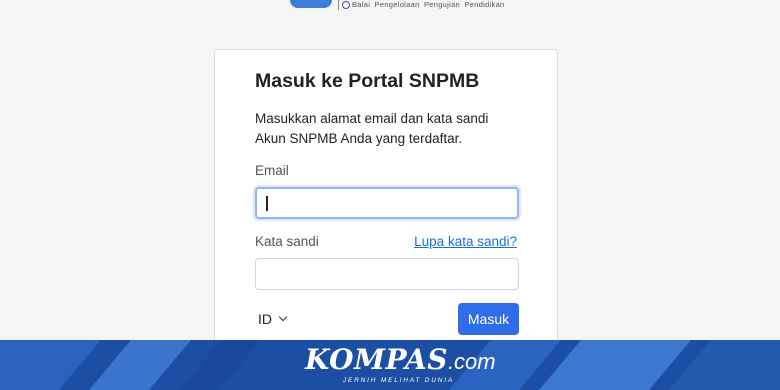  I want to click on chevron-down-icon, so click(283, 317).